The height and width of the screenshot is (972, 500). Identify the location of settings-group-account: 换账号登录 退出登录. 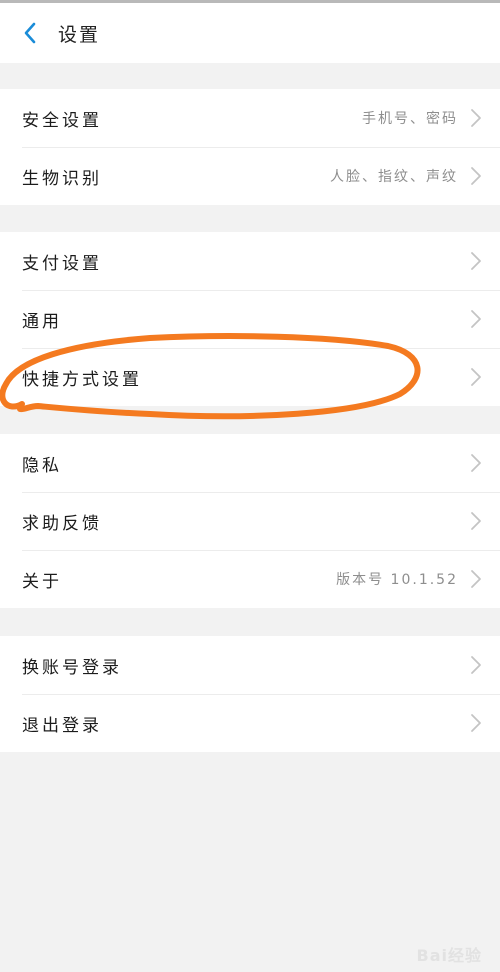
(250, 694).